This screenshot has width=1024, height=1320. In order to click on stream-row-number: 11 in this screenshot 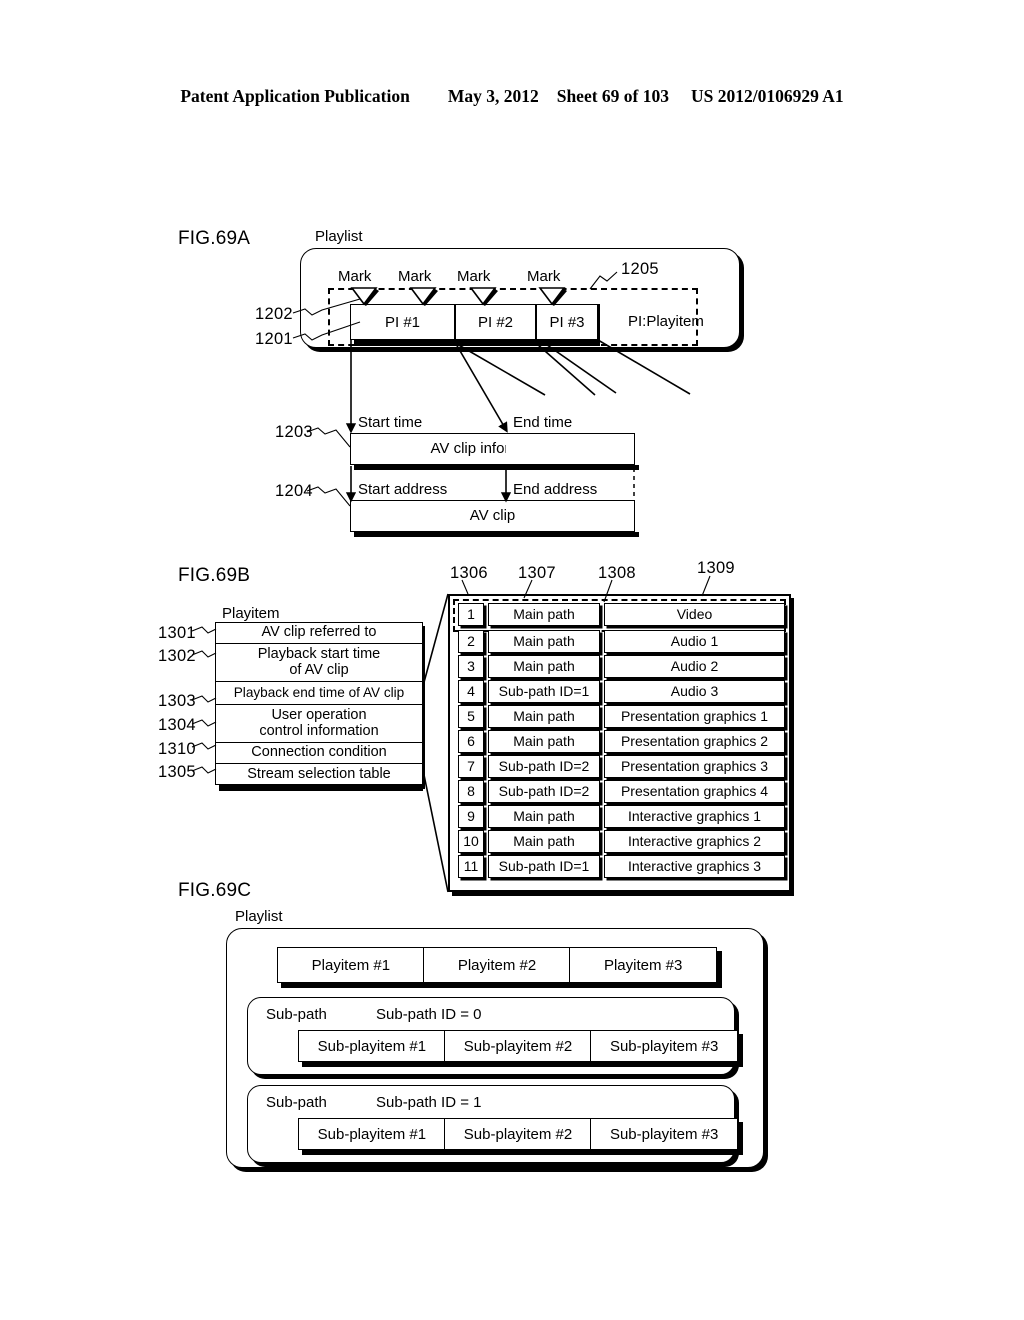, I will do `click(471, 866)`.